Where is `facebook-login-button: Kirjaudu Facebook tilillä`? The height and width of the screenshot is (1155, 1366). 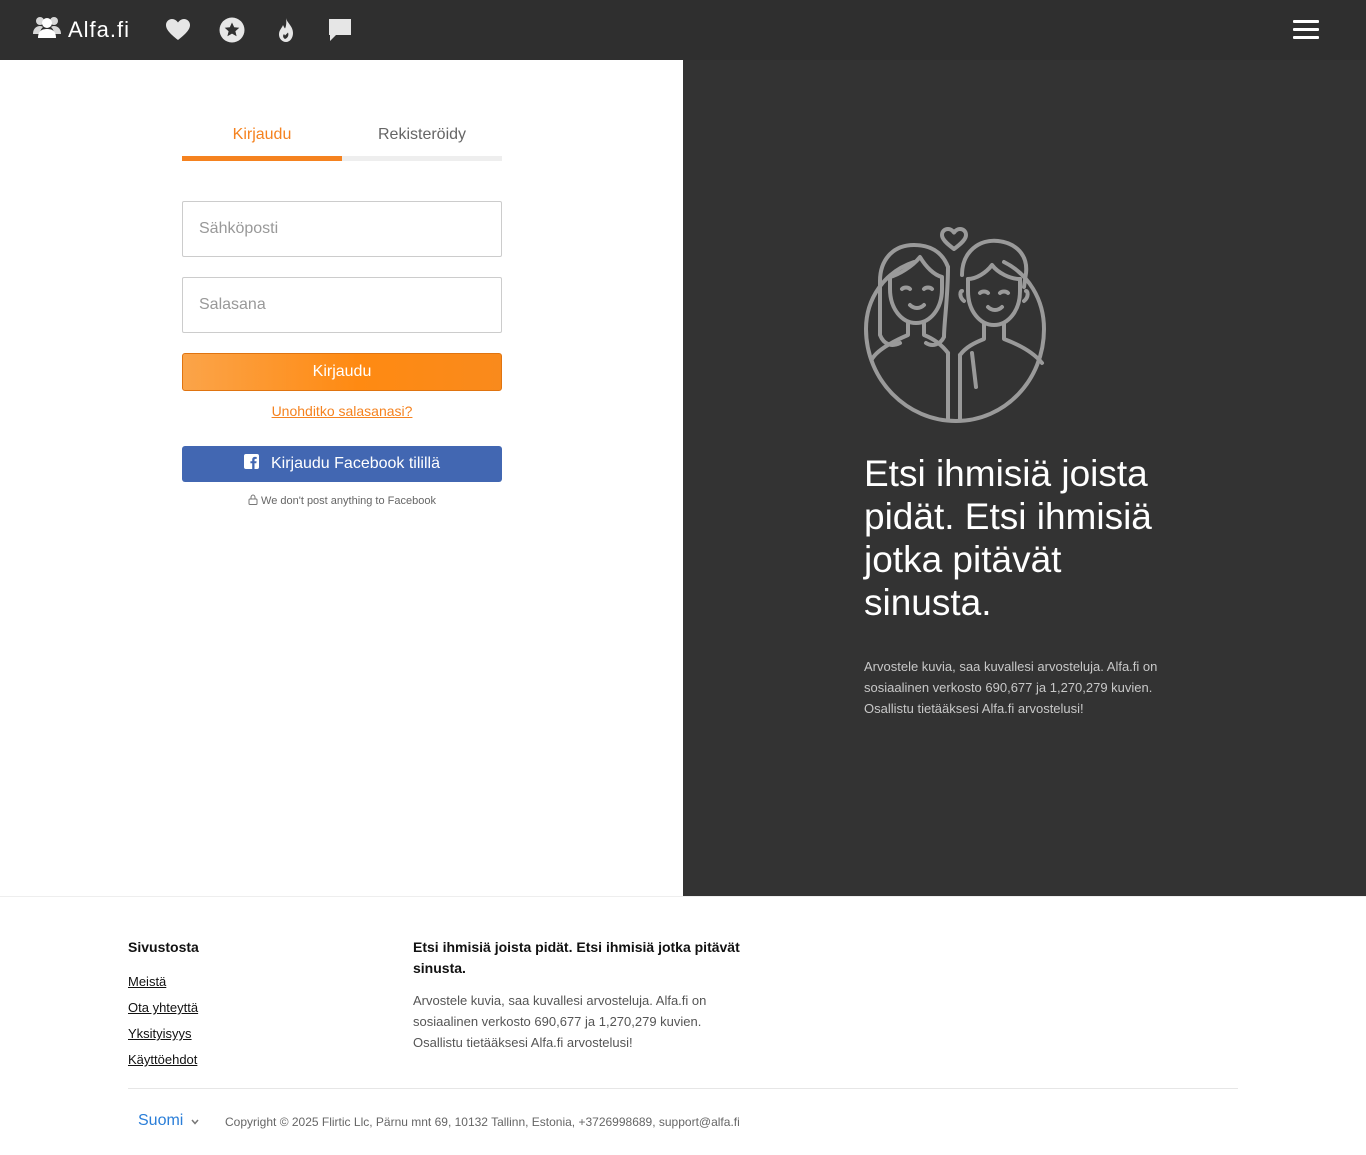
facebook-login-button: Kirjaudu Facebook tilillä is located at coordinates (342, 464).